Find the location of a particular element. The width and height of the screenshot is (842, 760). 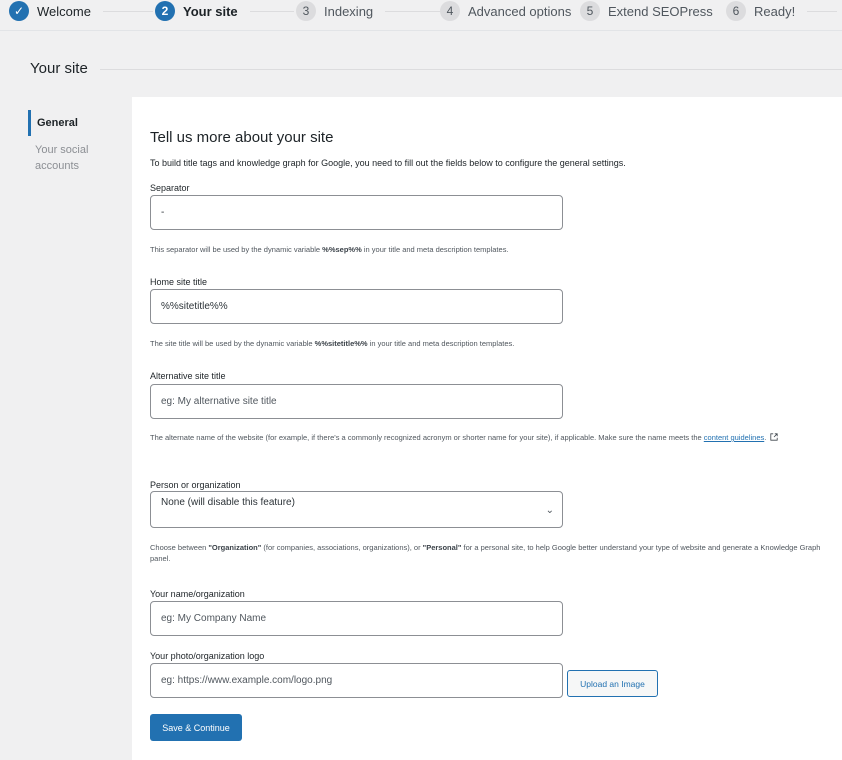

alt-title-input is located at coordinates (356, 401).